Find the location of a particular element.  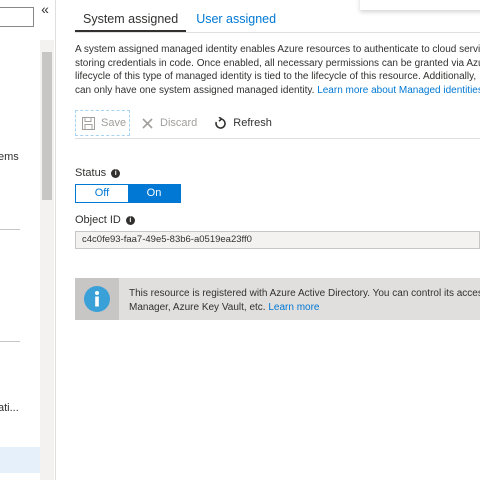

toolbar-divider is located at coordinates (277, 138).